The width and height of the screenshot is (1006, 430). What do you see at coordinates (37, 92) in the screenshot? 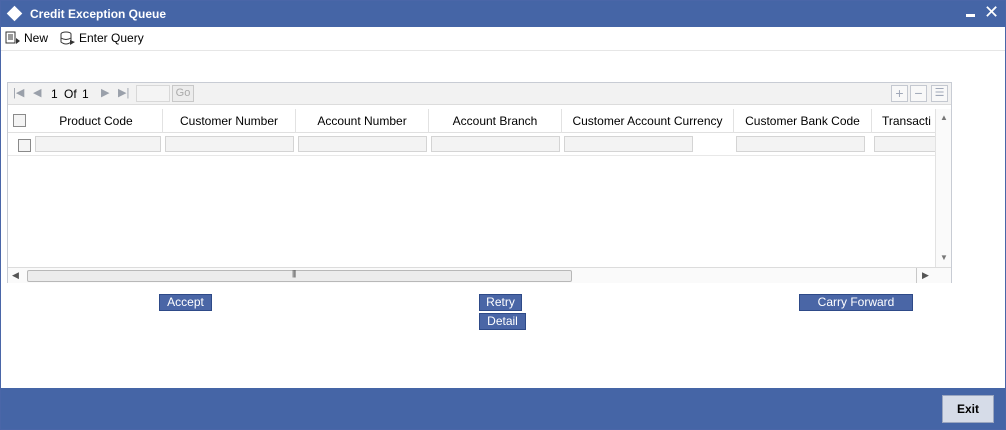
I see `previous-page-icon: ◀` at bounding box center [37, 92].